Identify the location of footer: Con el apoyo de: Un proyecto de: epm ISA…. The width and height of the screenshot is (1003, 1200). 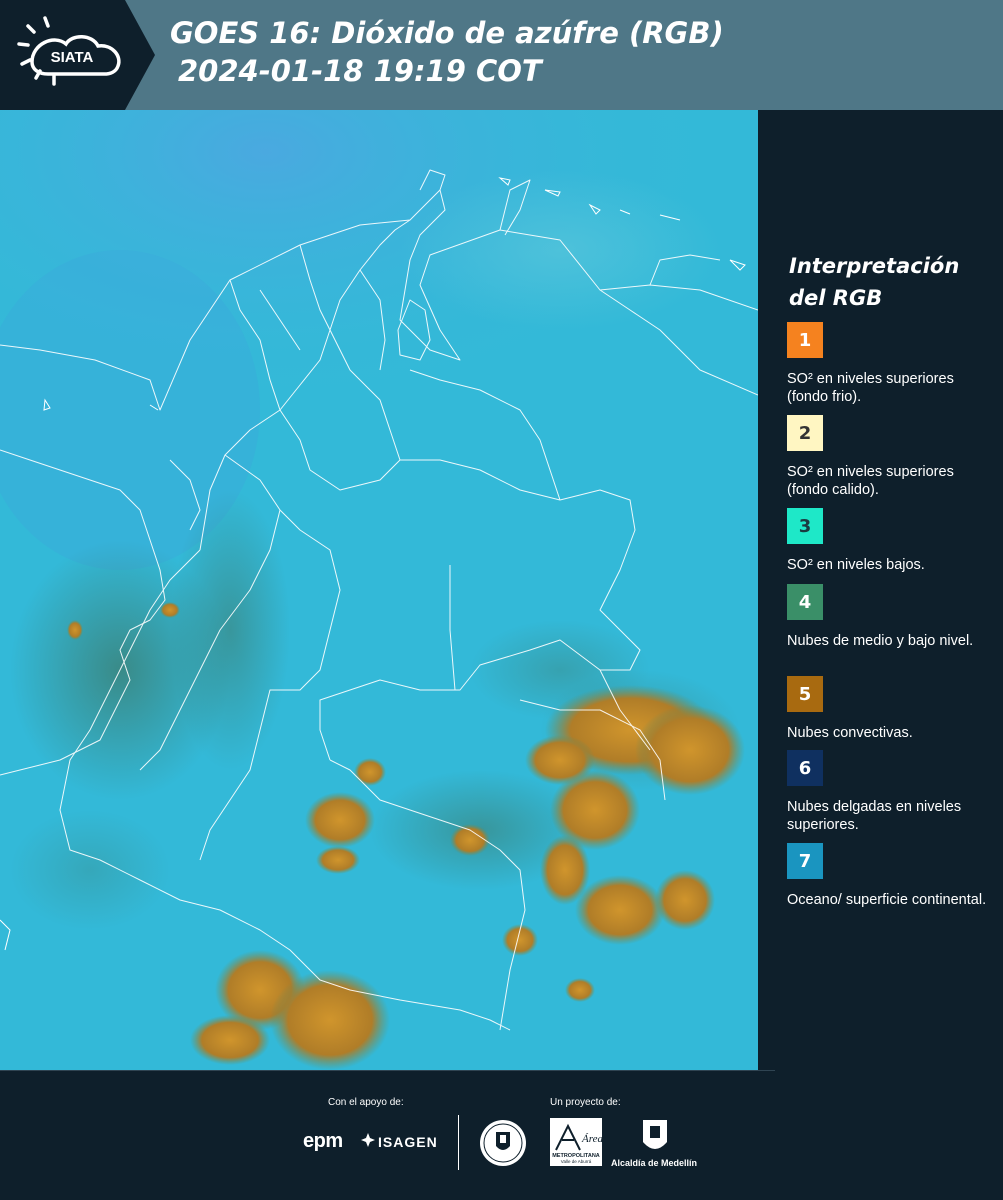
(501, 1135).